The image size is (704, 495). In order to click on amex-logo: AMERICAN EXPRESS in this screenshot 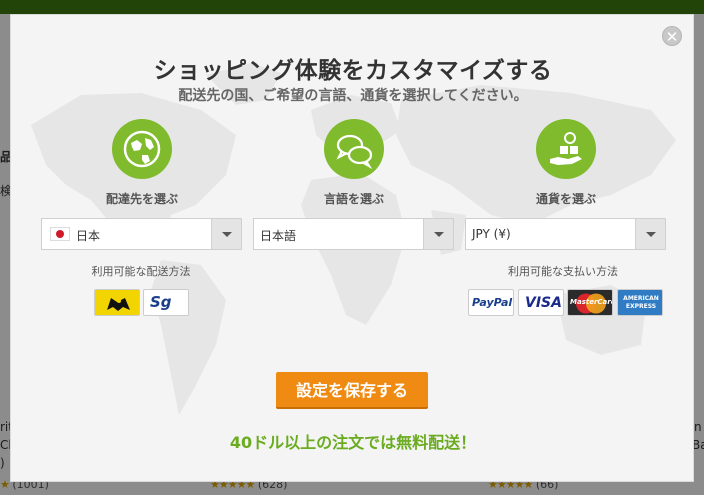, I will do `click(640, 302)`.